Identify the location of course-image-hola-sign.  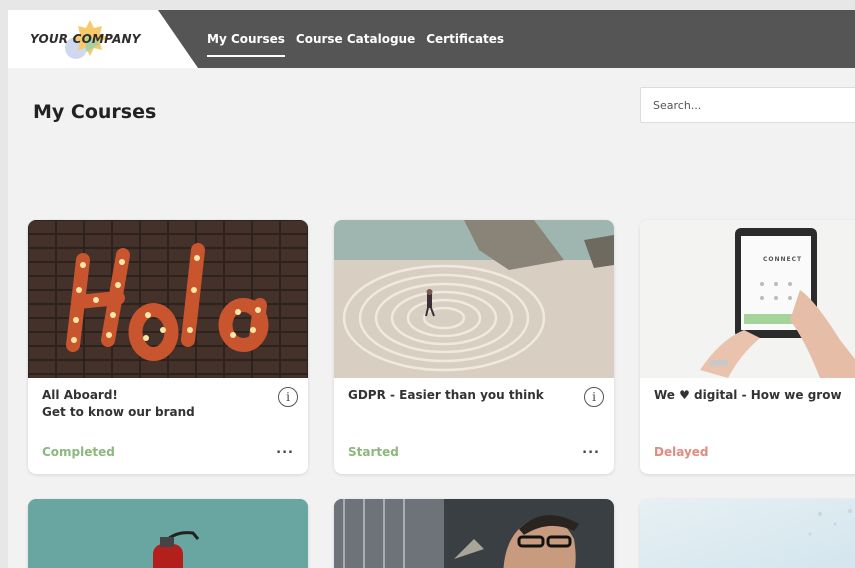
(168, 299).